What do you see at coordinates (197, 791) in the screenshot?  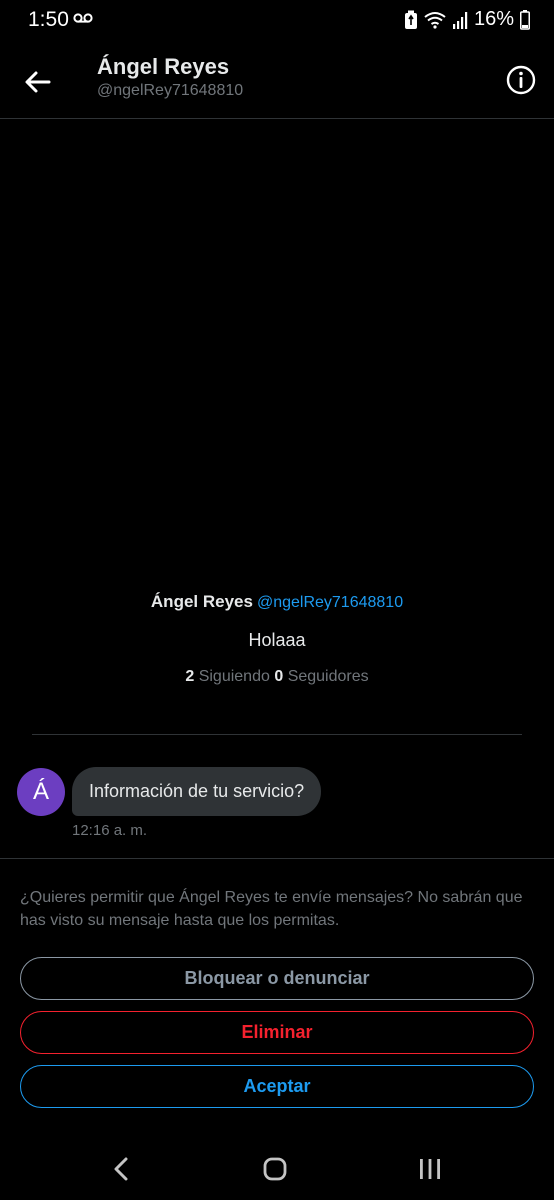 I see `message-bubble: Información de tu servicio?` at bounding box center [197, 791].